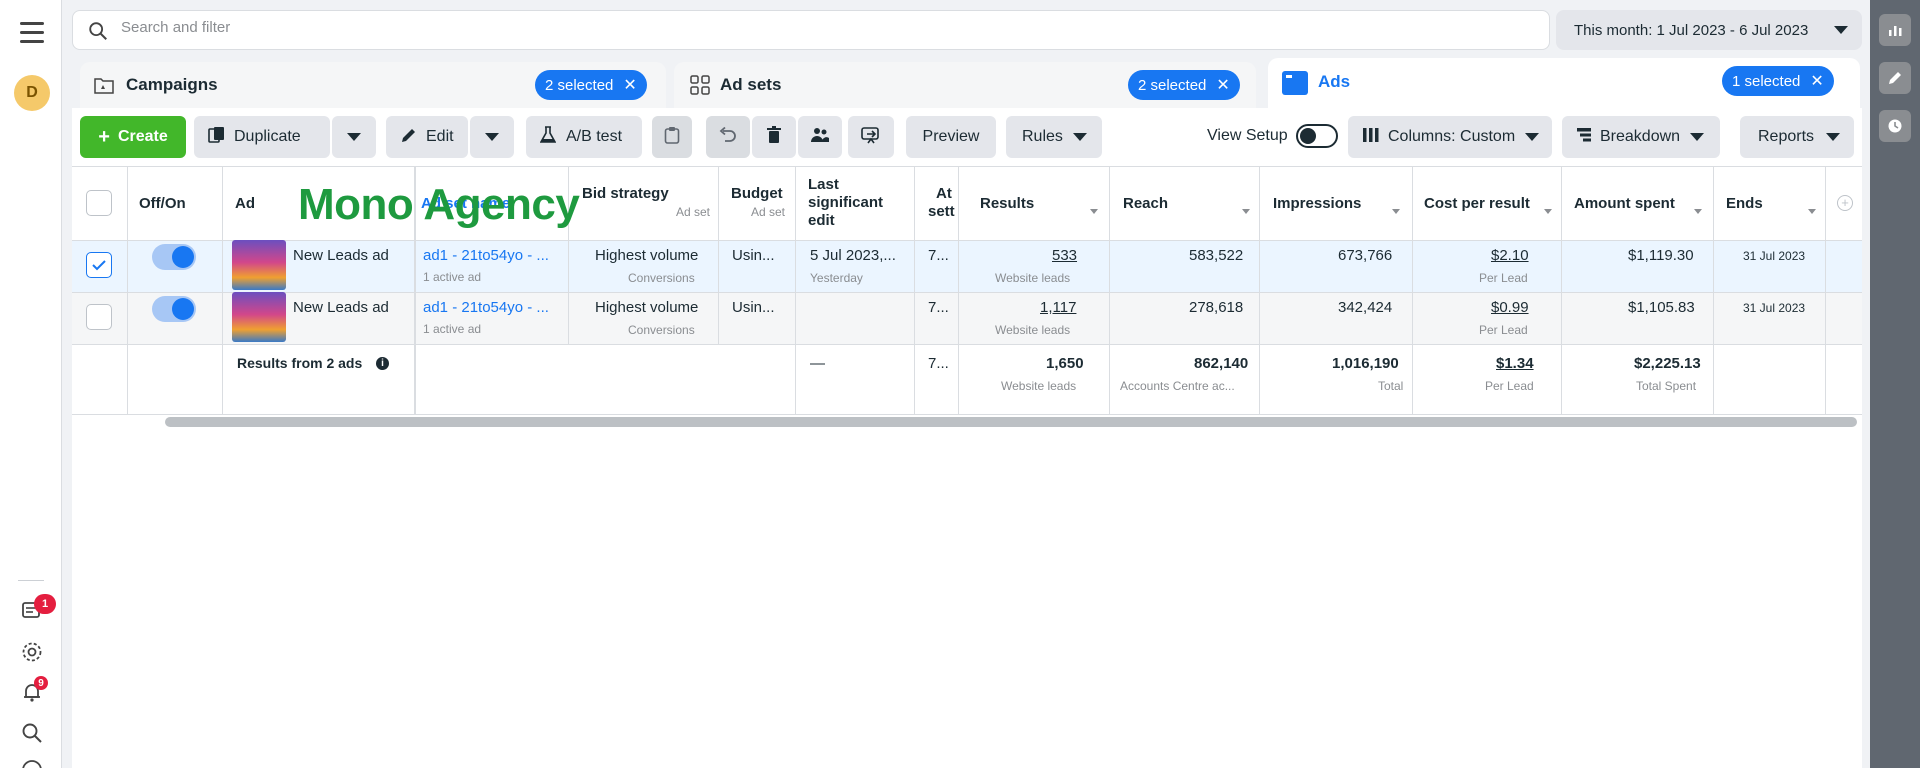  Describe the element at coordinates (1011, 422) in the screenshot. I see `horizontal-scrollbar` at that location.